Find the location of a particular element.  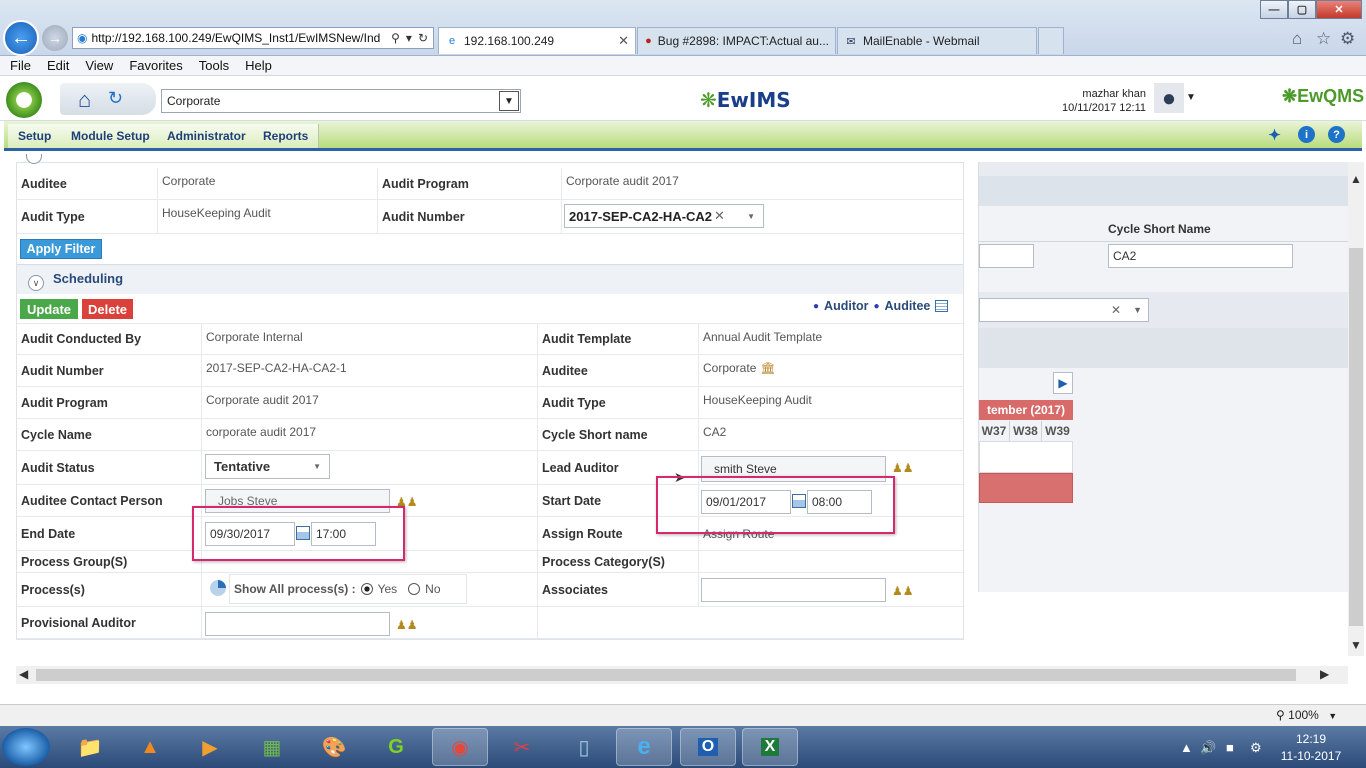

cycle-short-name-input: CA2 is located at coordinates (1200, 256).